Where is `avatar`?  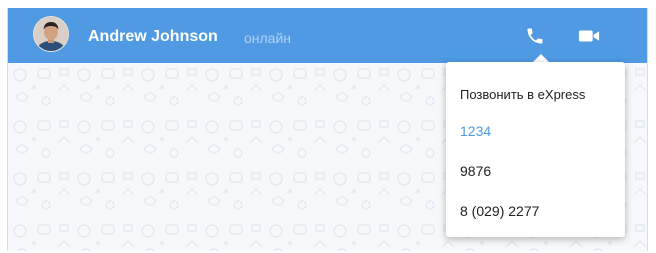 avatar is located at coordinates (51, 34).